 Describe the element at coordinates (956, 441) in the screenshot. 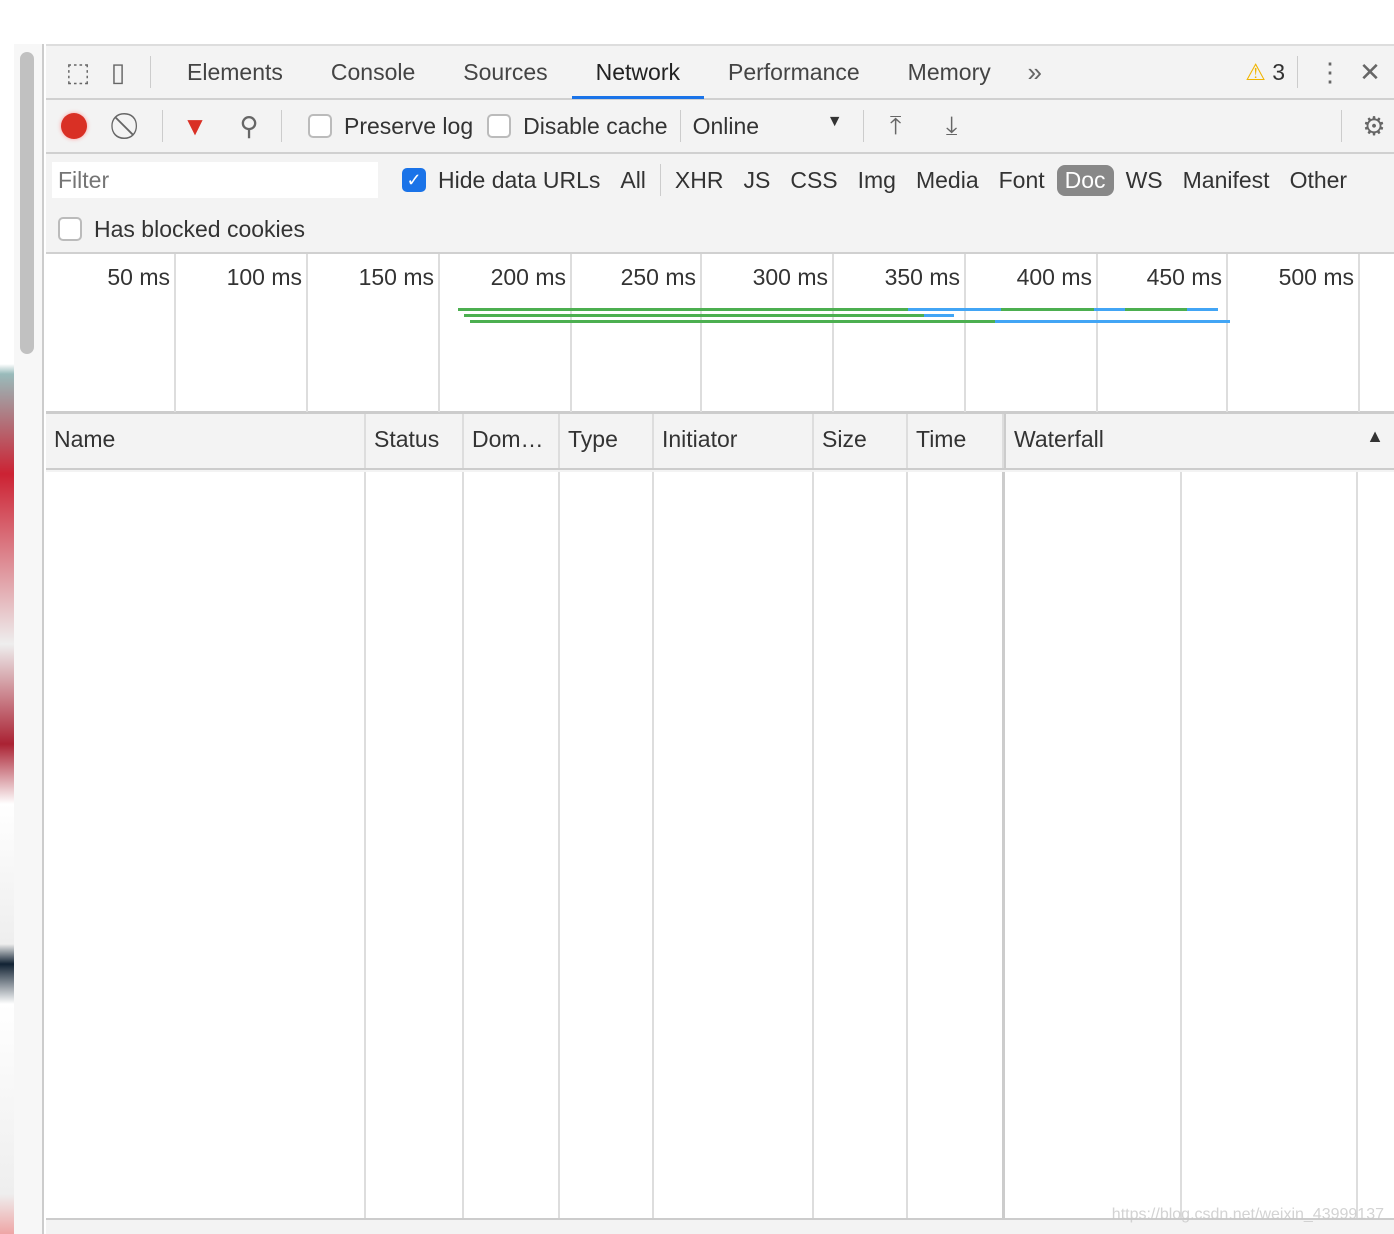

I see `column-time: Time` at that location.